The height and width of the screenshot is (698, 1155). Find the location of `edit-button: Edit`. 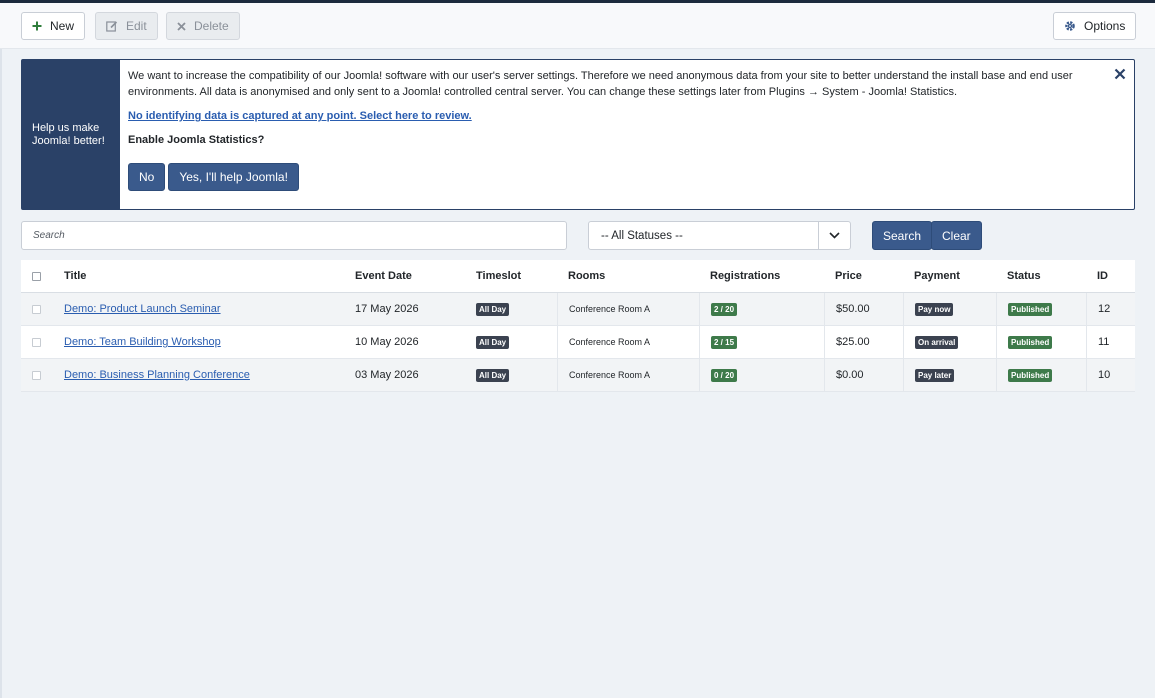

edit-button: Edit is located at coordinates (126, 26).